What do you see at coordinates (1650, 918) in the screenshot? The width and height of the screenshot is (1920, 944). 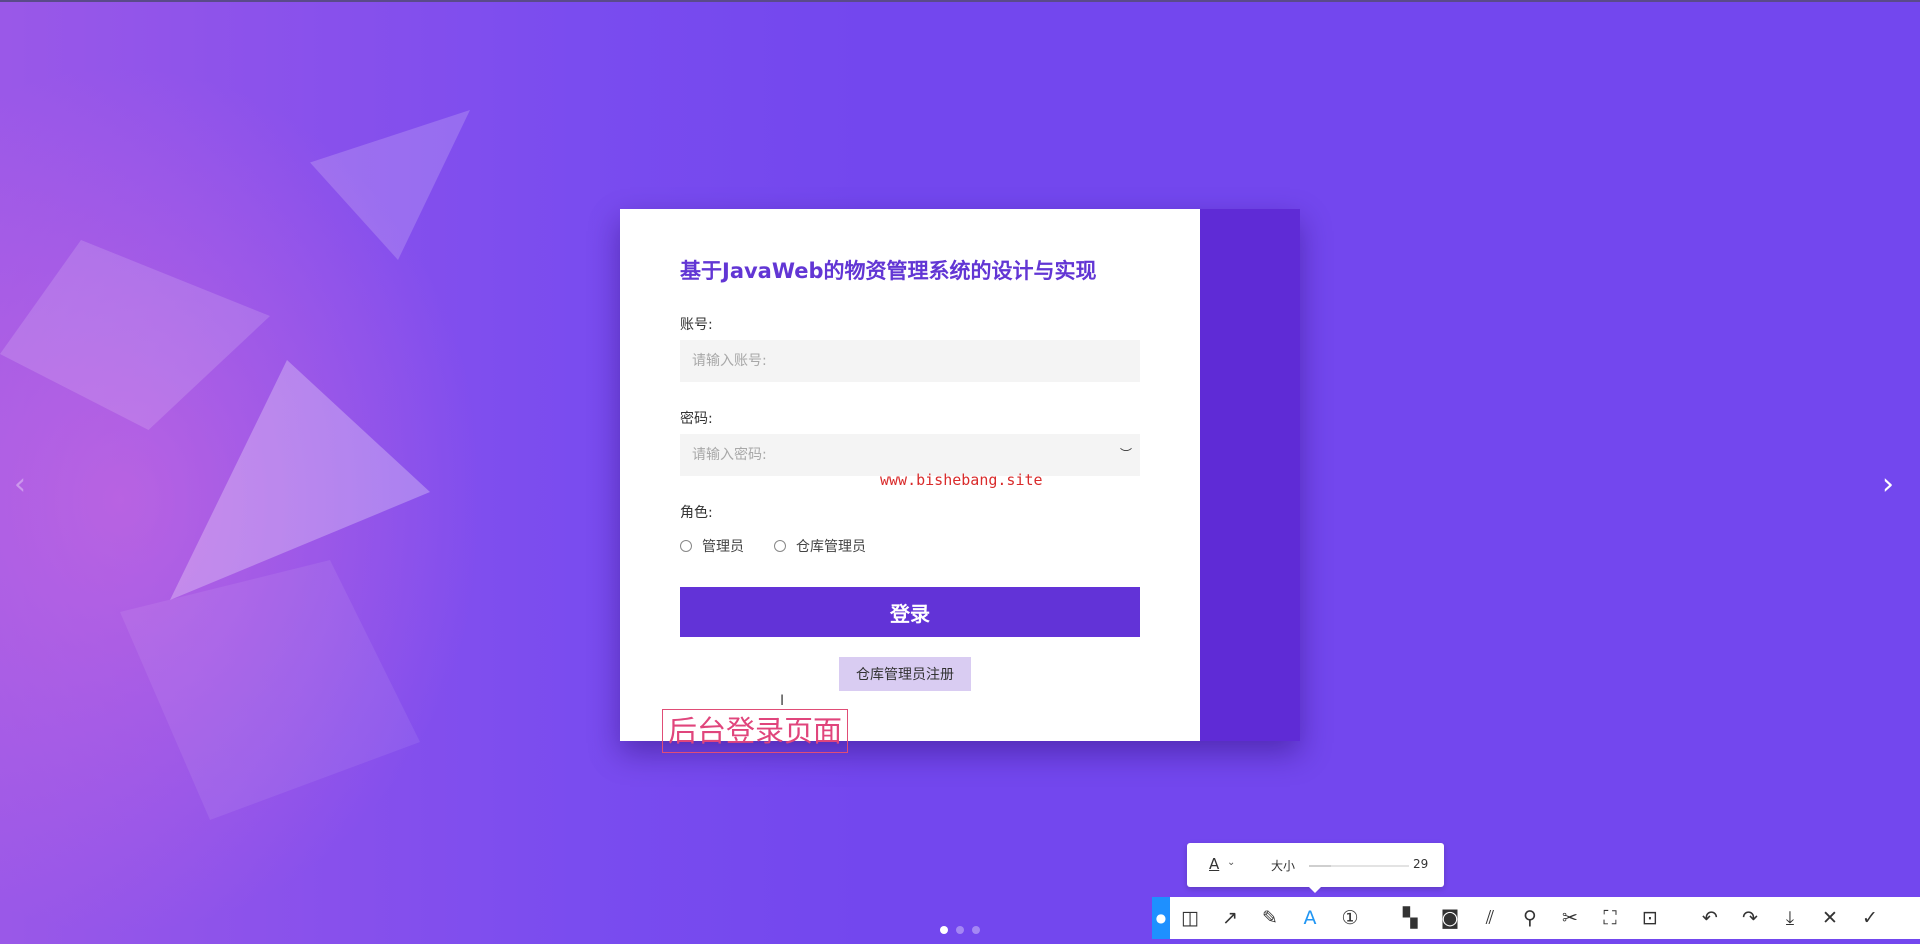 I see `ocr-icon: ⊡` at bounding box center [1650, 918].